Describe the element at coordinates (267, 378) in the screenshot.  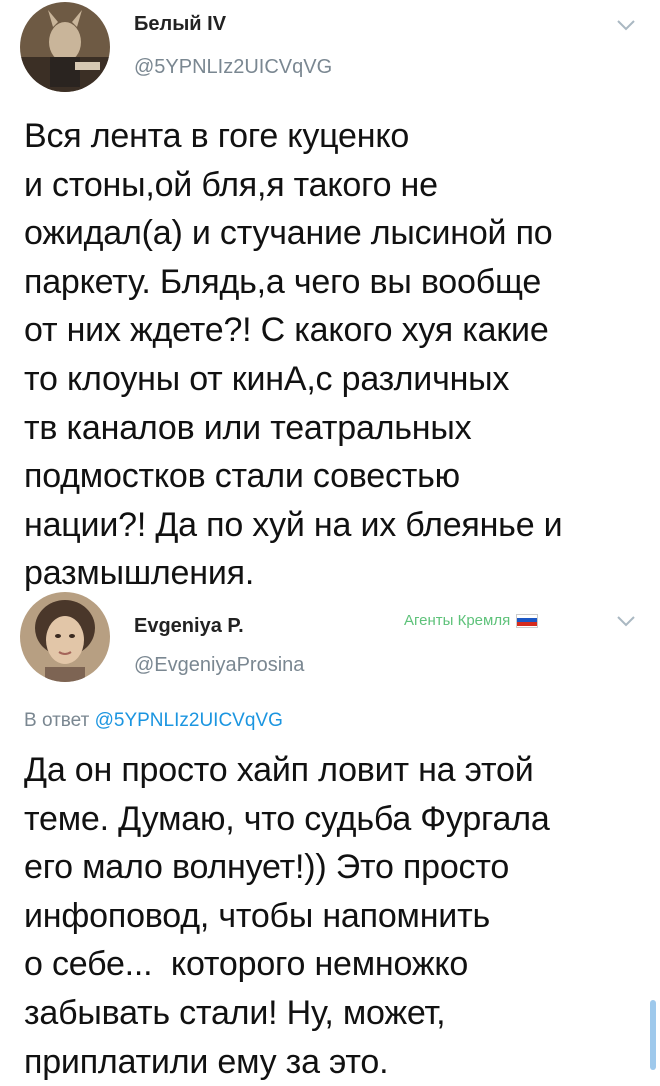
I see `tweet-text-line: то клоуны от кинА,с различных` at that location.